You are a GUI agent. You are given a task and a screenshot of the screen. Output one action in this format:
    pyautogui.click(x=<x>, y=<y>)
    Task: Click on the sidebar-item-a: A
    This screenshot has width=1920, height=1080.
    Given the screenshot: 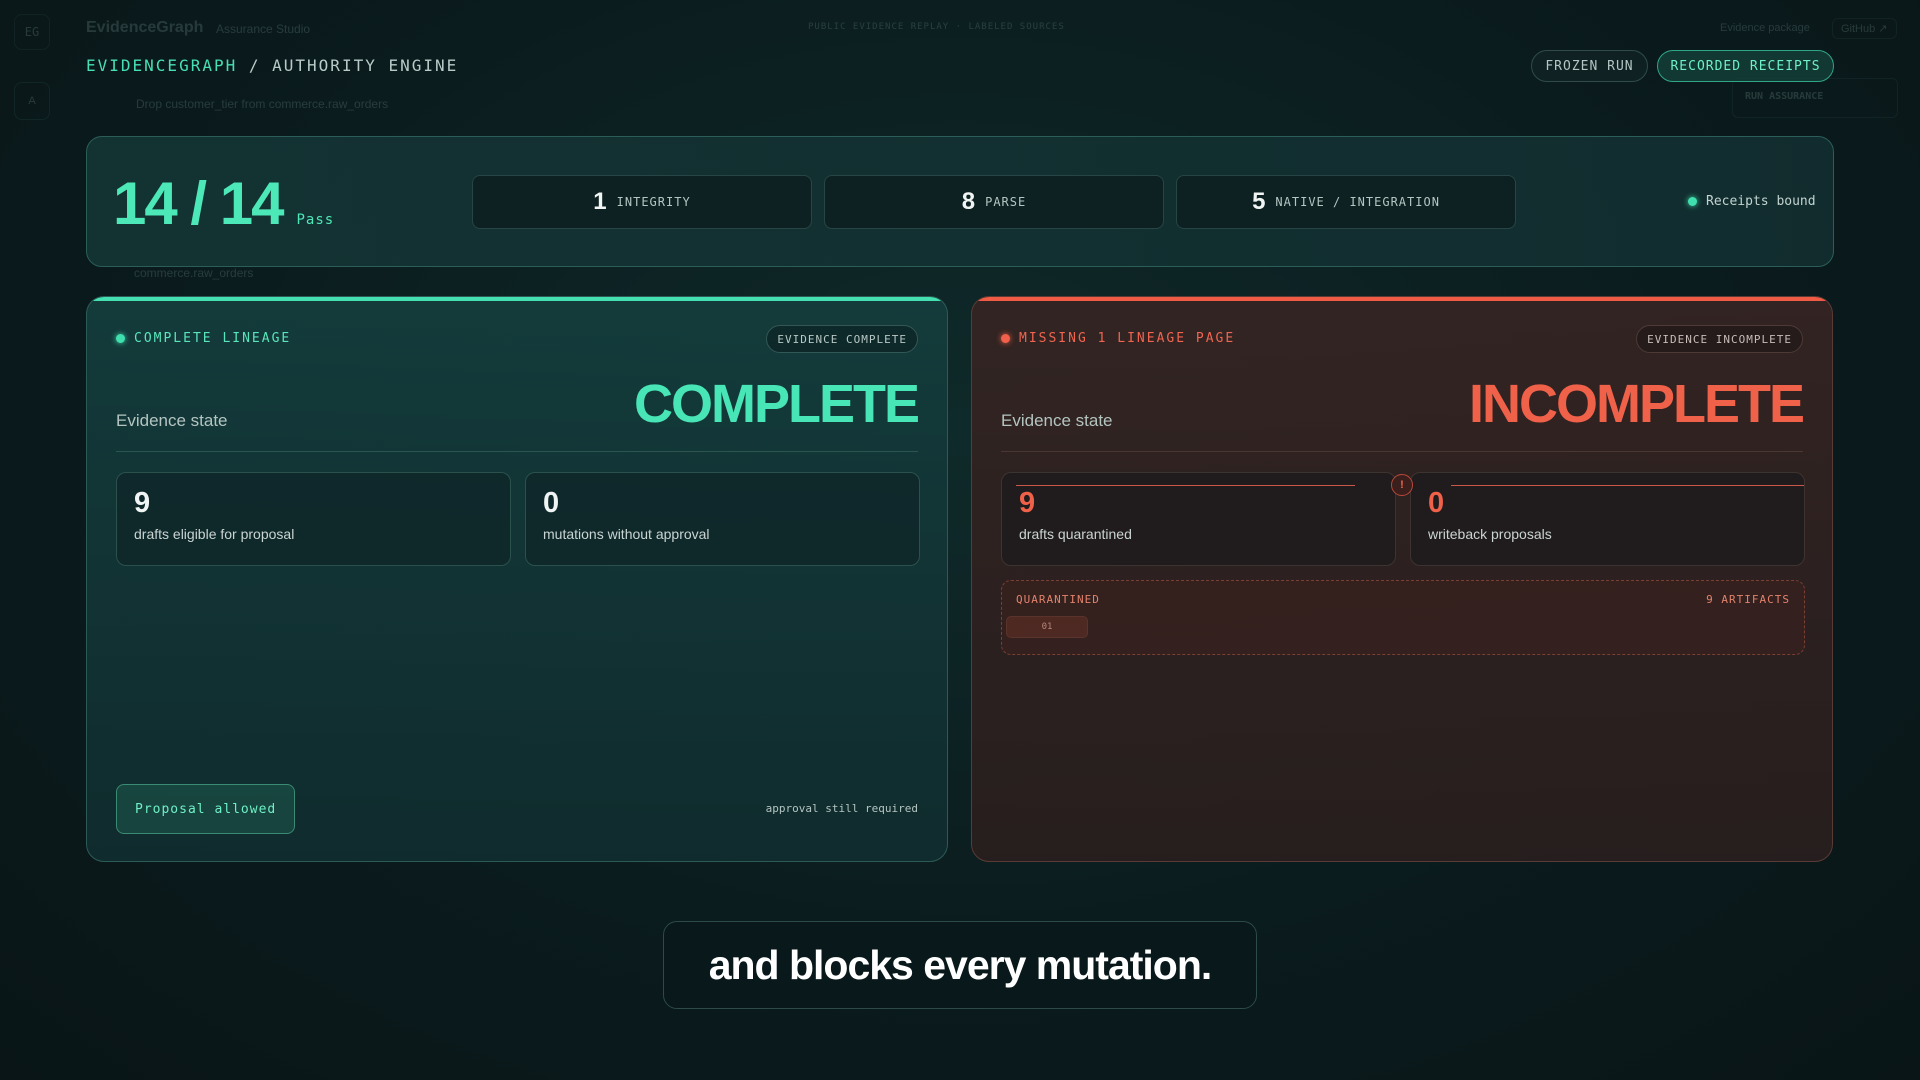 What is the action you would take?
    pyautogui.click(x=32, y=101)
    